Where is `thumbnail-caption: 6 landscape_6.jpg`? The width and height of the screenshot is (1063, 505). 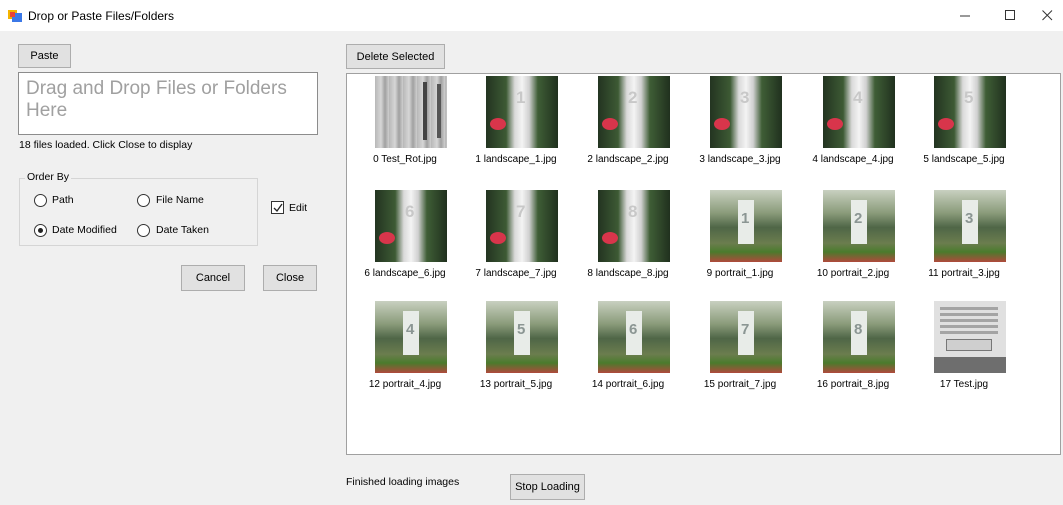
thumbnail-caption: 6 landscape_6.jpg is located at coordinates (405, 273).